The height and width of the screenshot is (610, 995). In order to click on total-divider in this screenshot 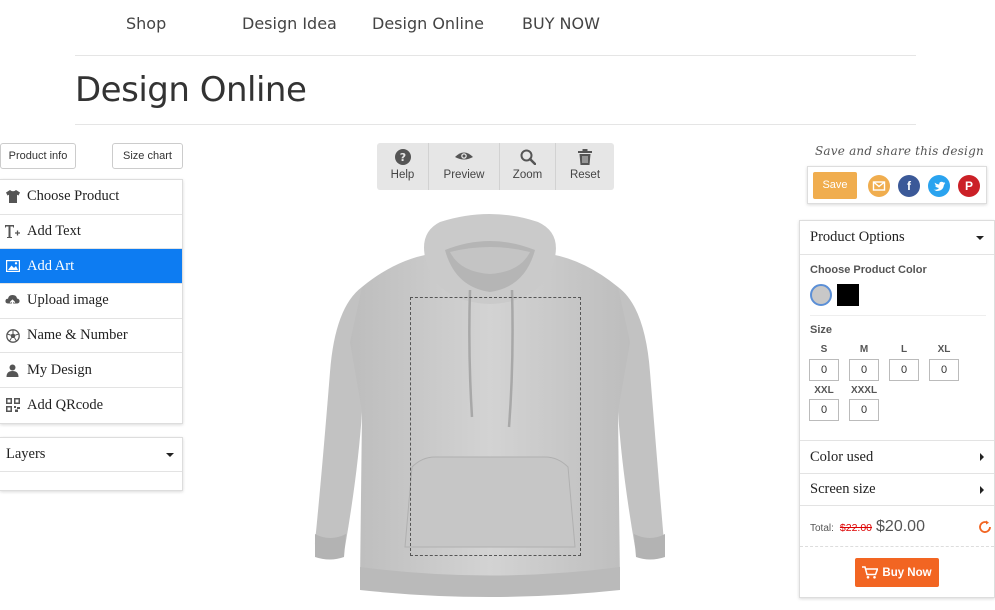, I will do `click(897, 546)`.